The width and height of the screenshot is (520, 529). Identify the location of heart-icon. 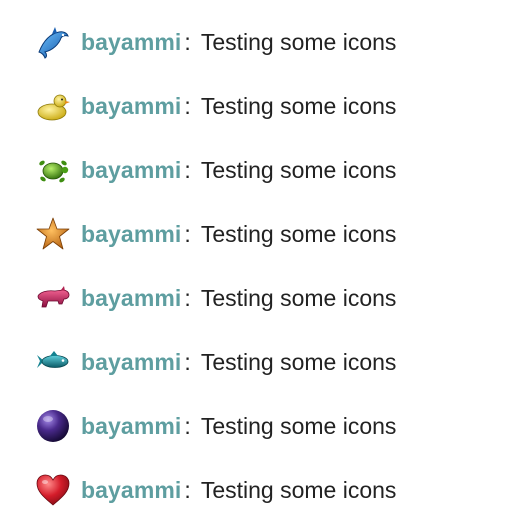
(53, 490).